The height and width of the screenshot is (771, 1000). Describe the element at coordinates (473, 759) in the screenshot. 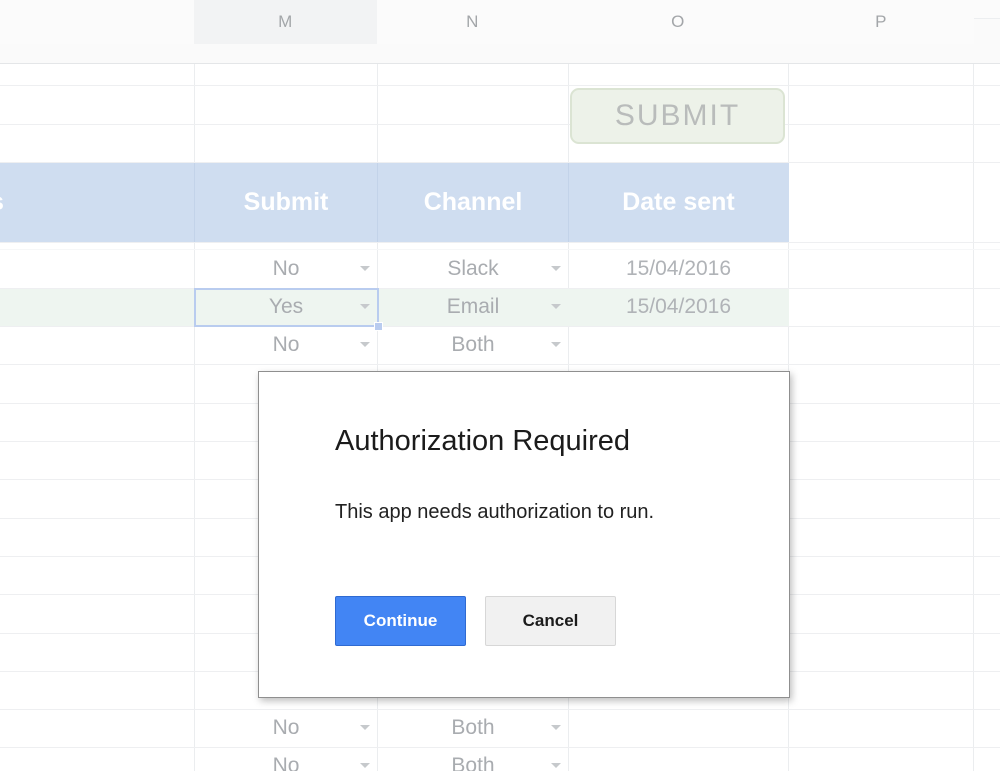

I see `cell-channel-5: Both` at that location.